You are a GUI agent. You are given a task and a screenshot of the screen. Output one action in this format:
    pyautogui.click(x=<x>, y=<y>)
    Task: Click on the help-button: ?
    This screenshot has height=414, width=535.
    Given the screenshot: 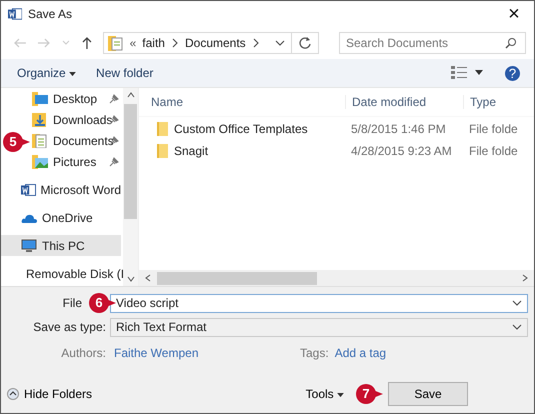 What is the action you would take?
    pyautogui.click(x=512, y=73)
    